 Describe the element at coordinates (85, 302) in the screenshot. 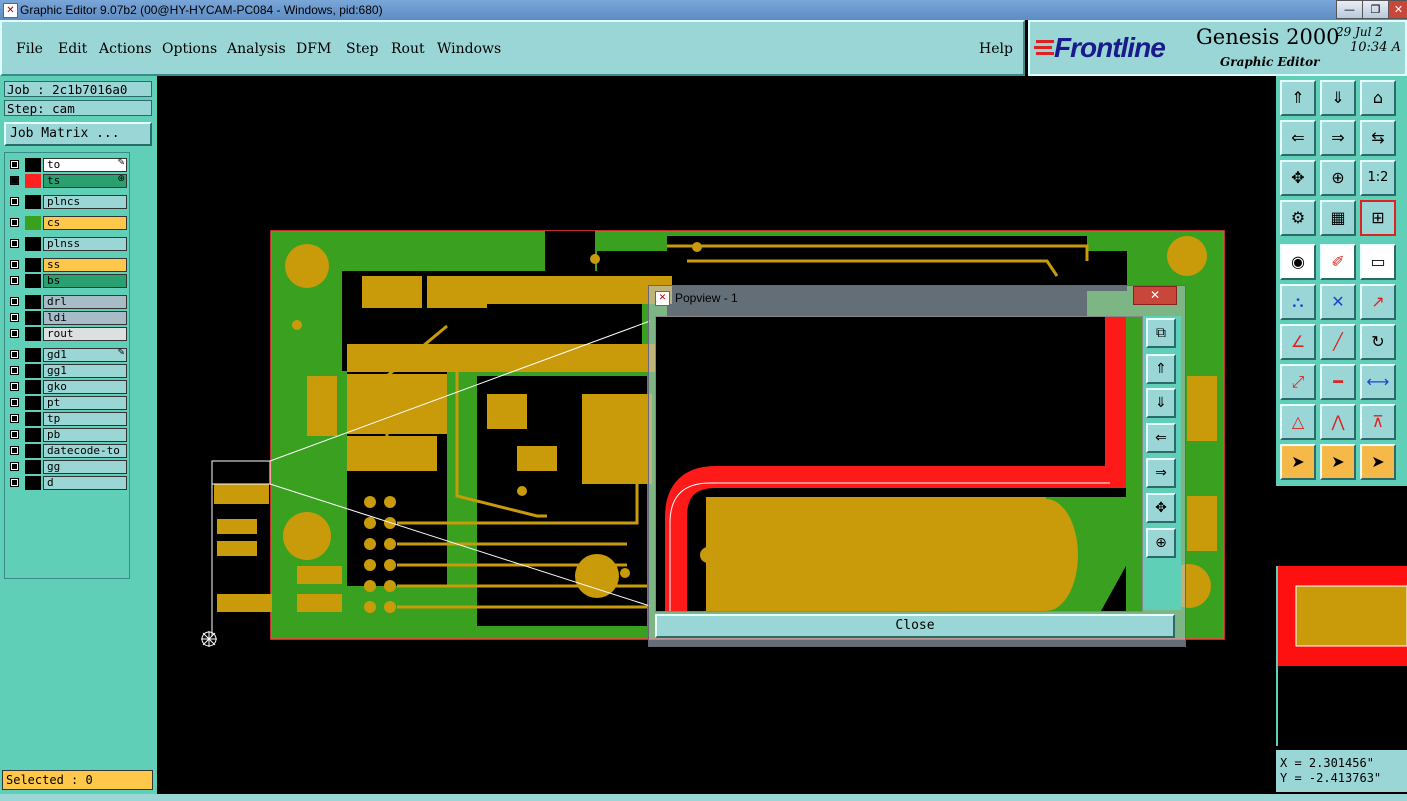

I see `layer-name: drl` at that location.